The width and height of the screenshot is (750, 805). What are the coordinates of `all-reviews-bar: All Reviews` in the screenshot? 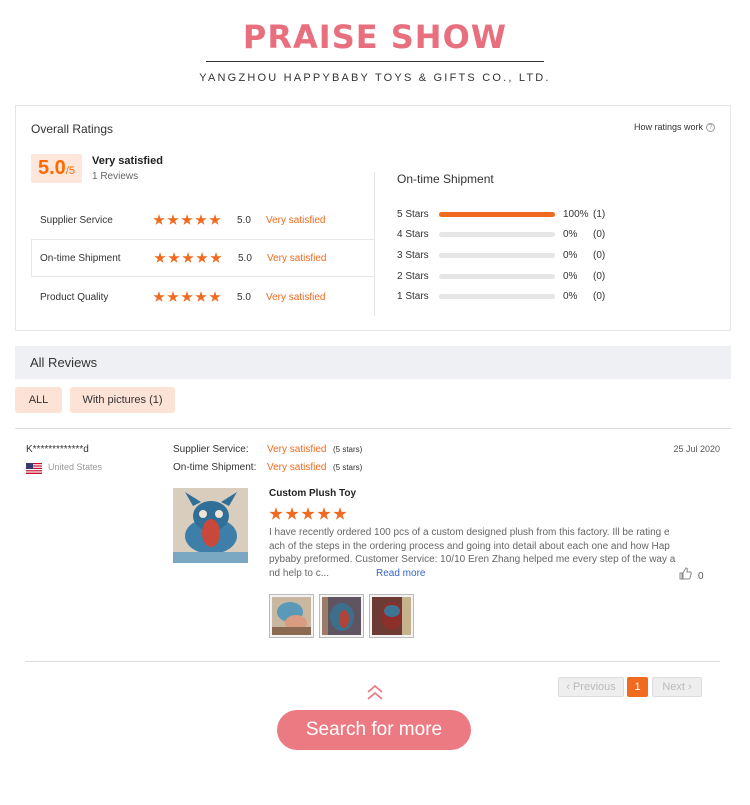 It's located at (373, 362).